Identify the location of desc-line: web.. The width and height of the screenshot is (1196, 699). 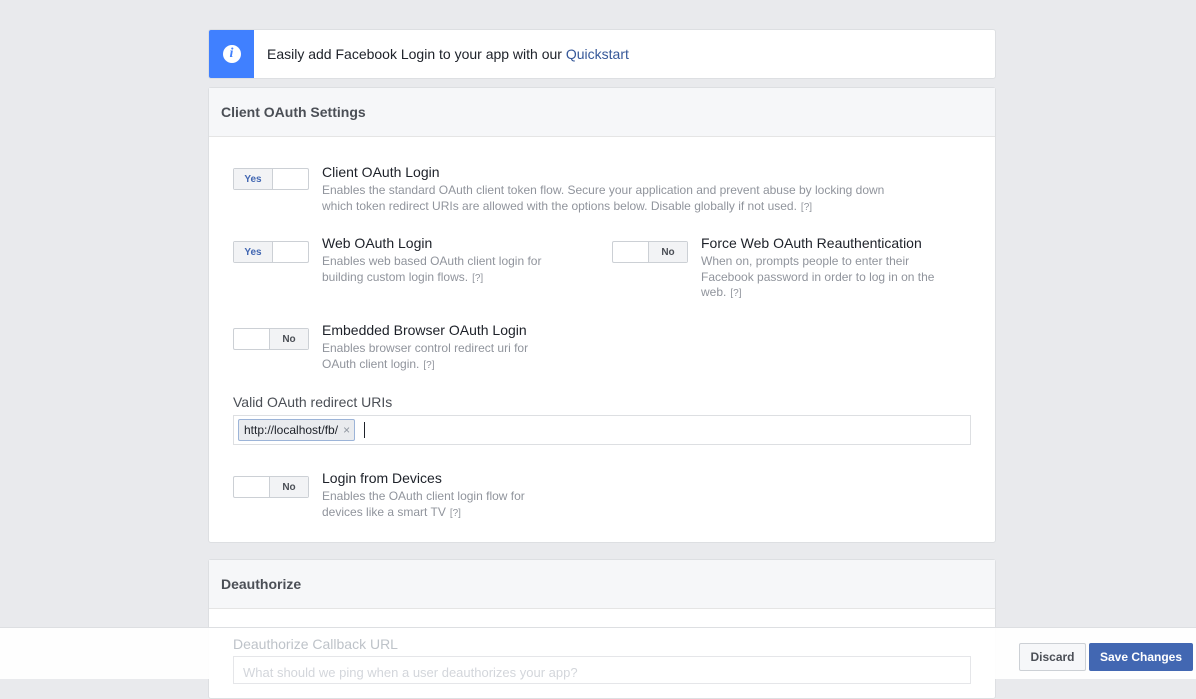
(714, 292).